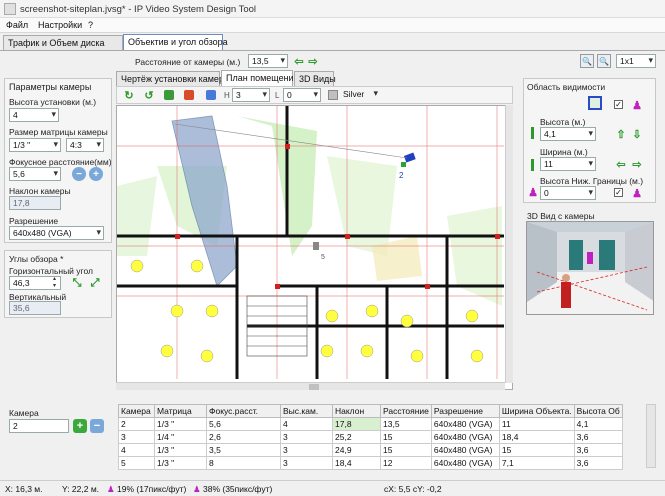 The height and width of the screenshot is (496, 665). What do you see at coordinates (636, 61) in the screenshot?
I see `zoom-select: 1x1` at bounding box center [636, 61].